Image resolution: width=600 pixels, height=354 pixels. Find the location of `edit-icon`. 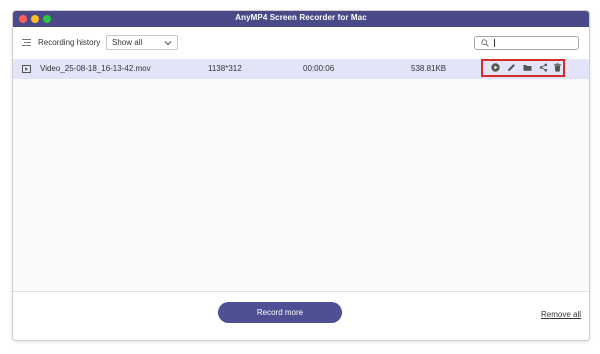

edit-icon is located at coordinates (511, 67).